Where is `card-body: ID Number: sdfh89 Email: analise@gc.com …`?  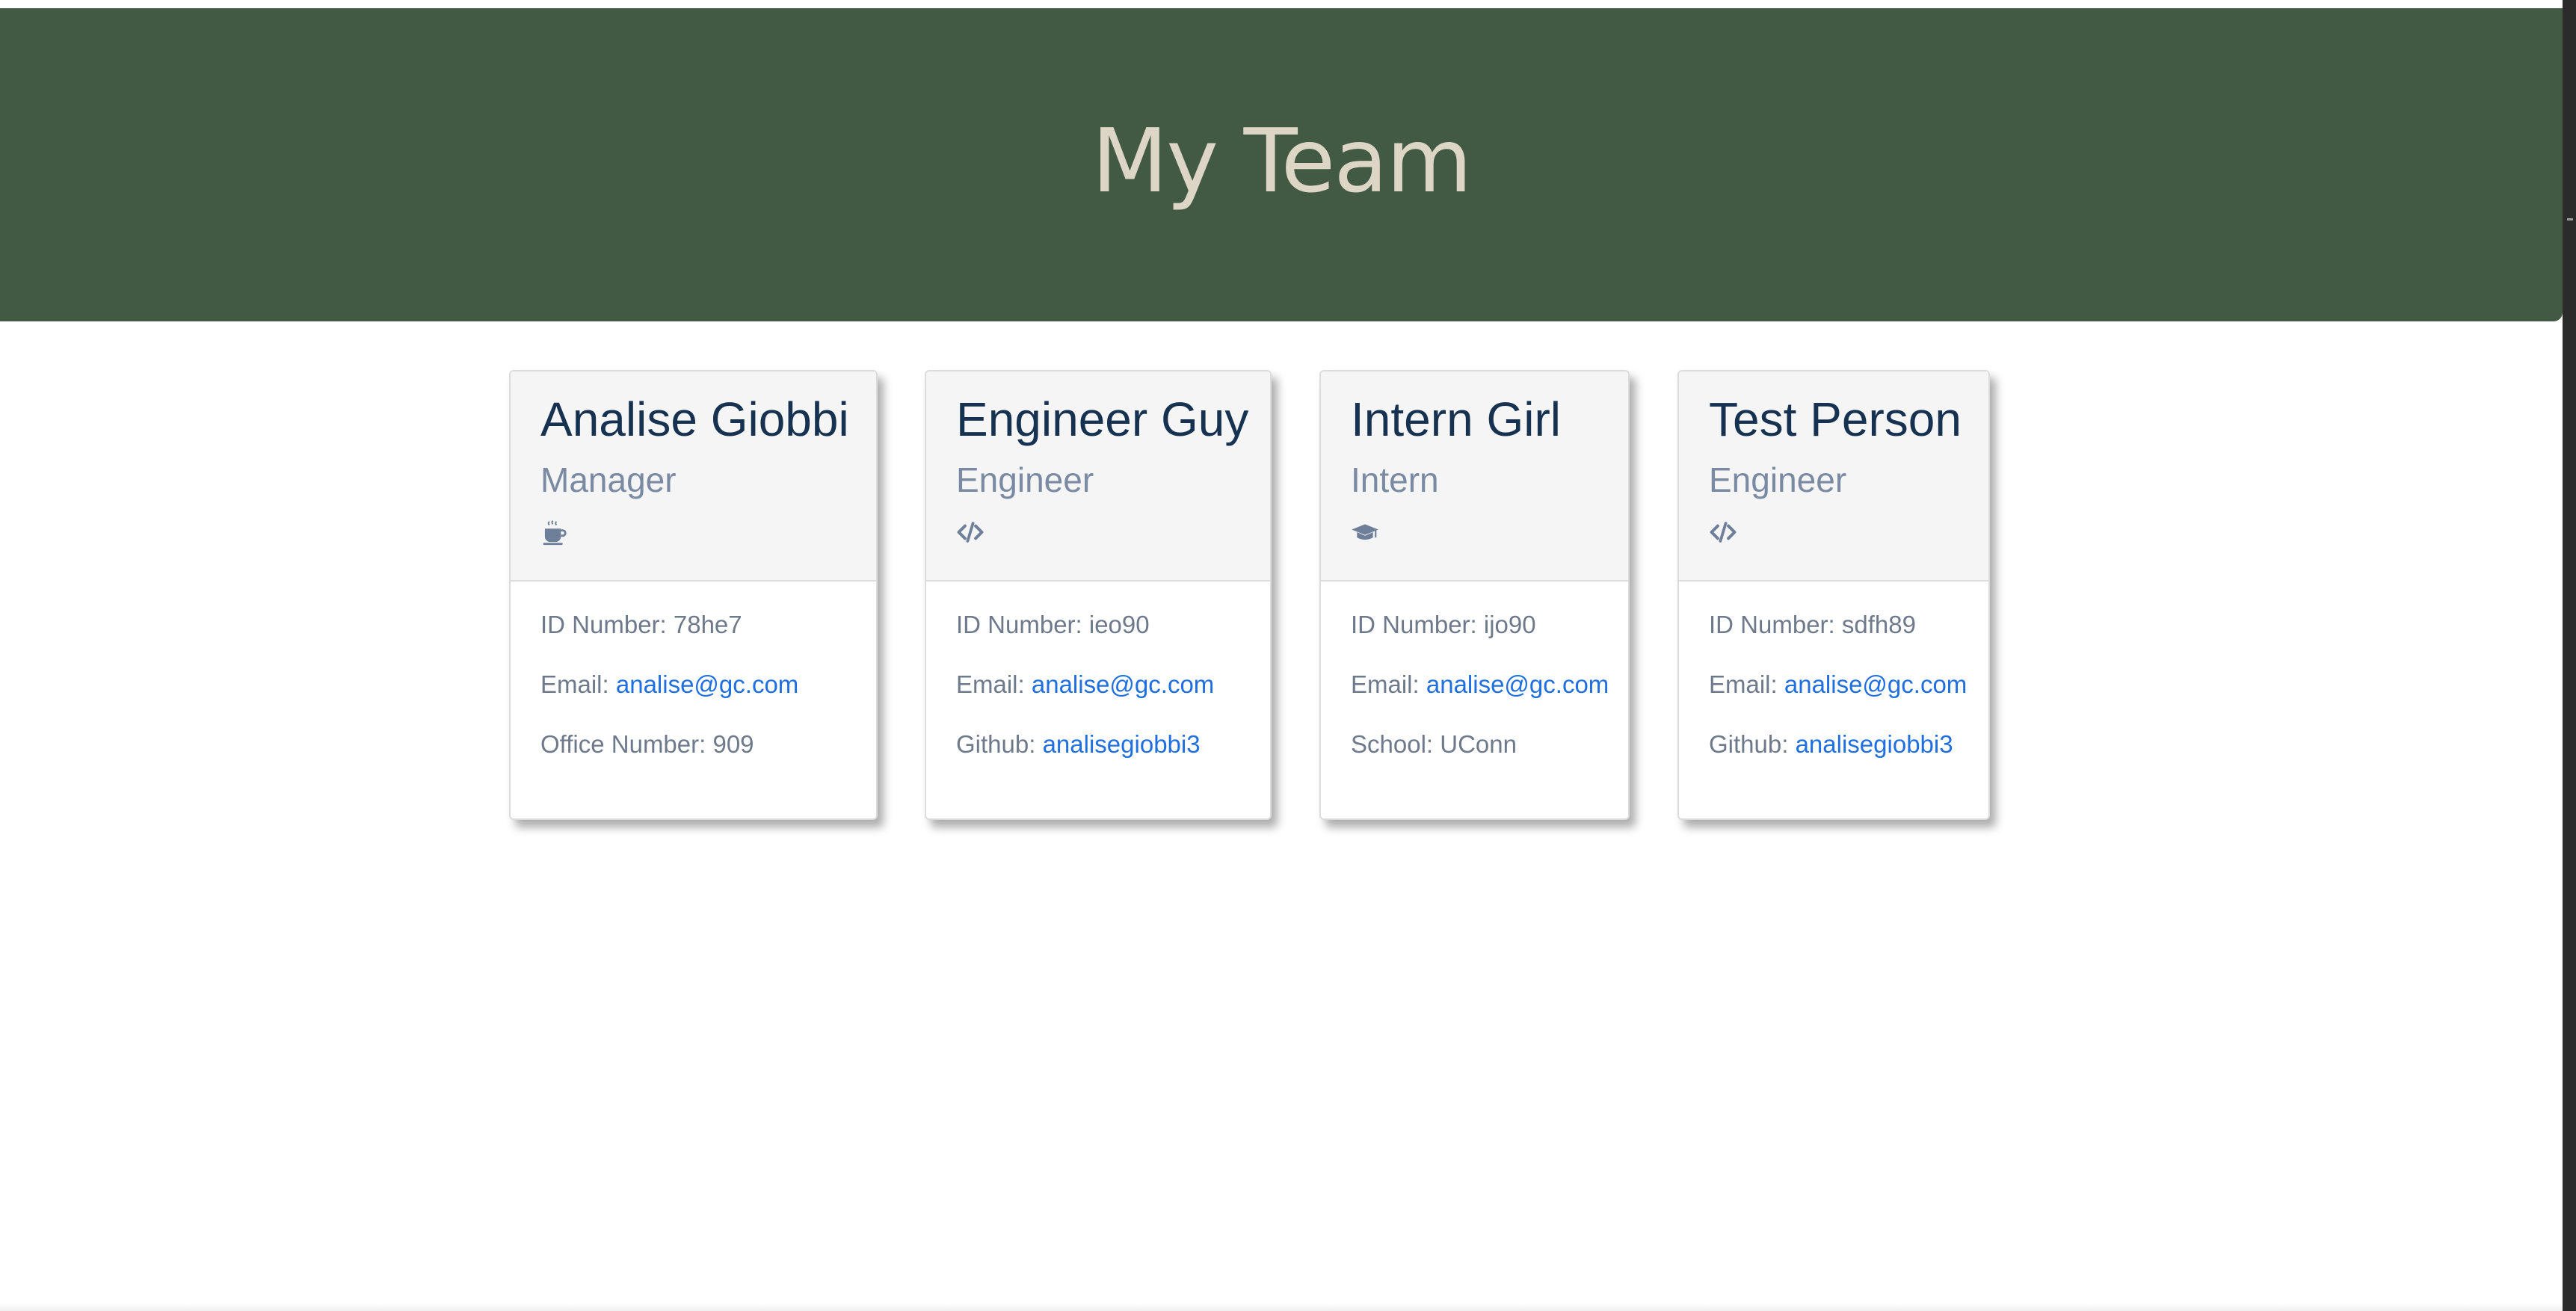
card-body: ID Number: sdfh89 Email: analise@gc.com … is located at coordinates (1833, 670).